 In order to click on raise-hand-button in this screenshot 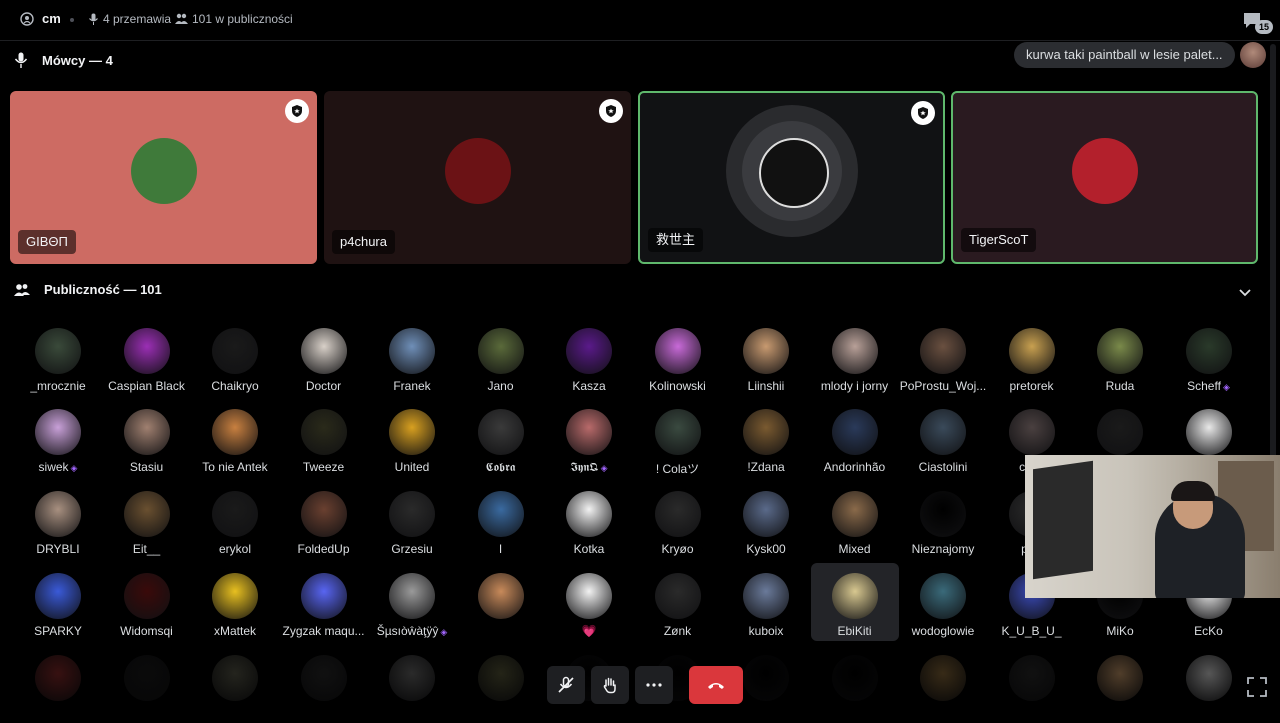, I will do `click(610, 685)`.